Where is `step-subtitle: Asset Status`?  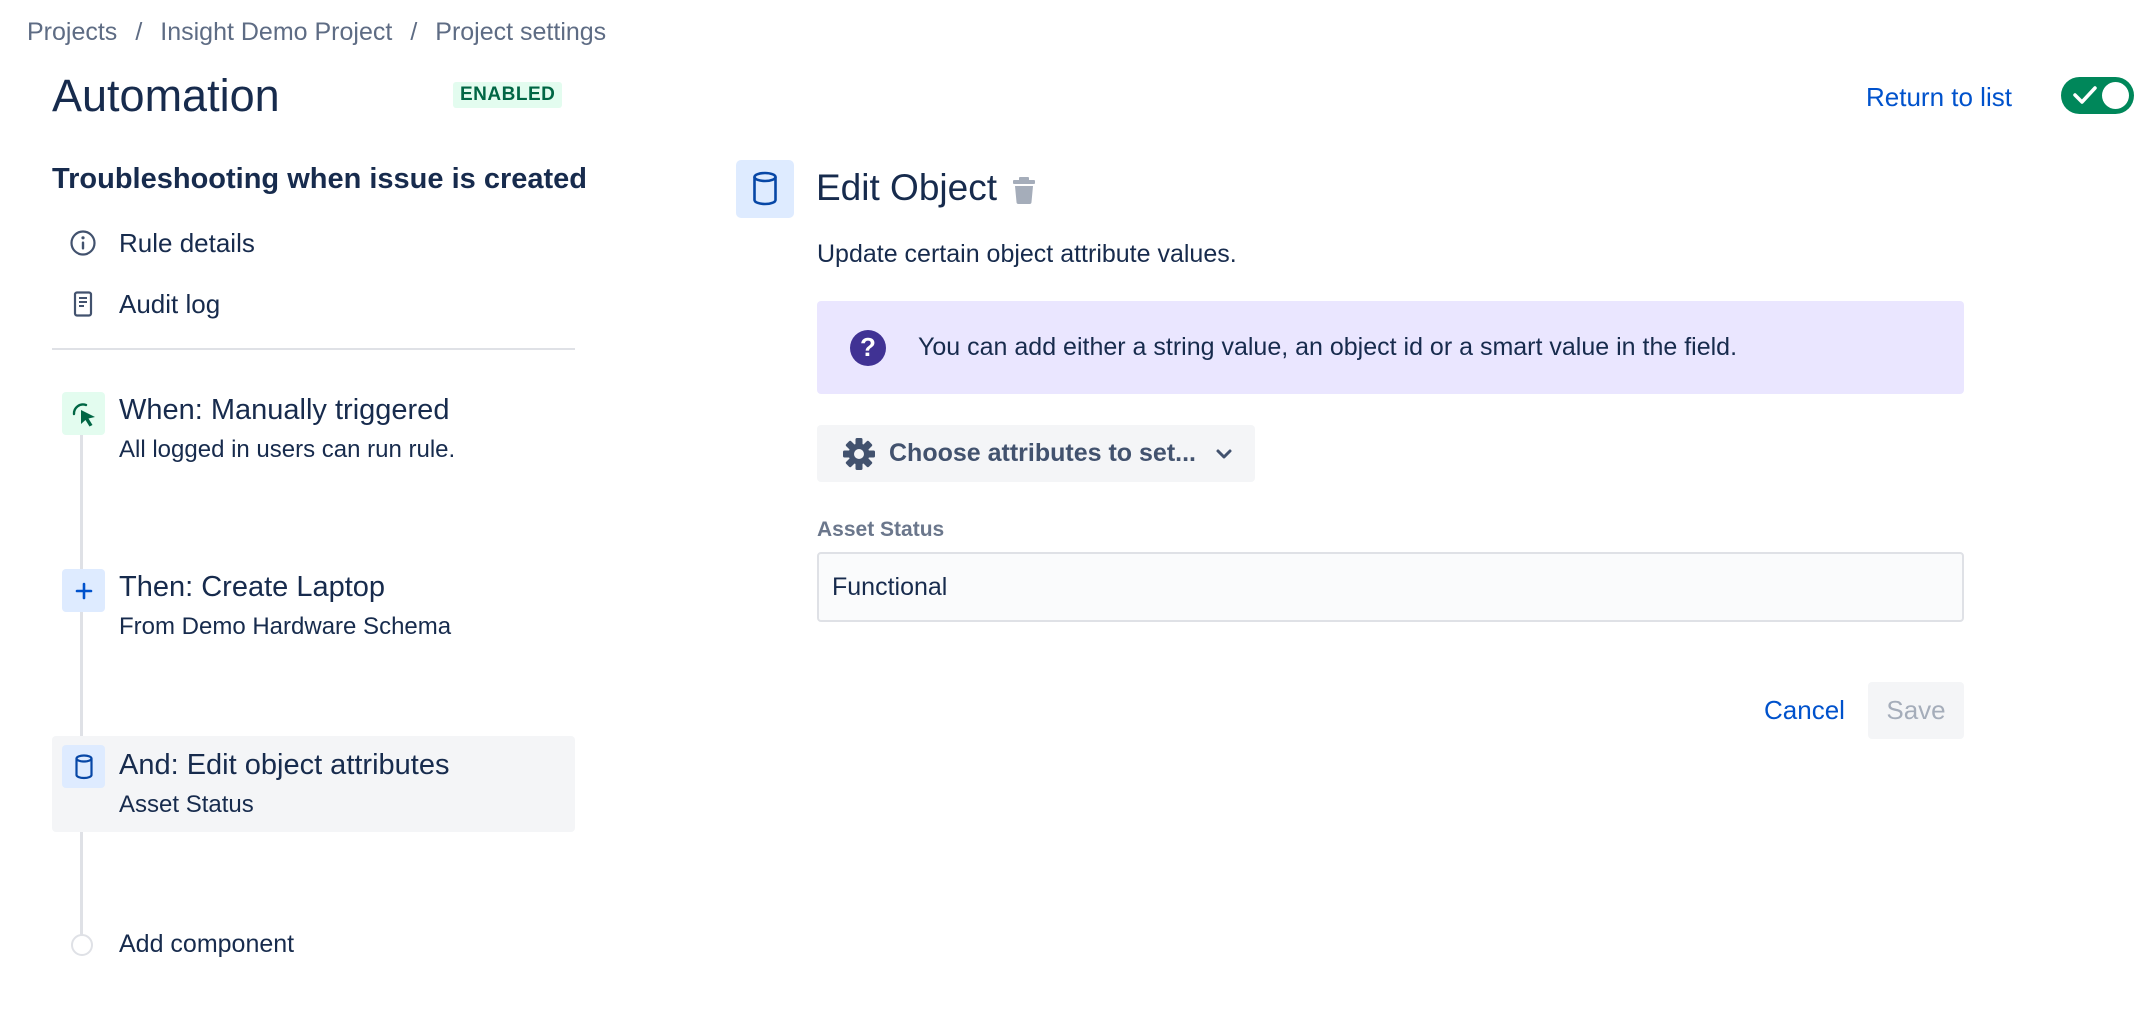
step-subtitle: Asset Status is located at coordinates (186, 804).